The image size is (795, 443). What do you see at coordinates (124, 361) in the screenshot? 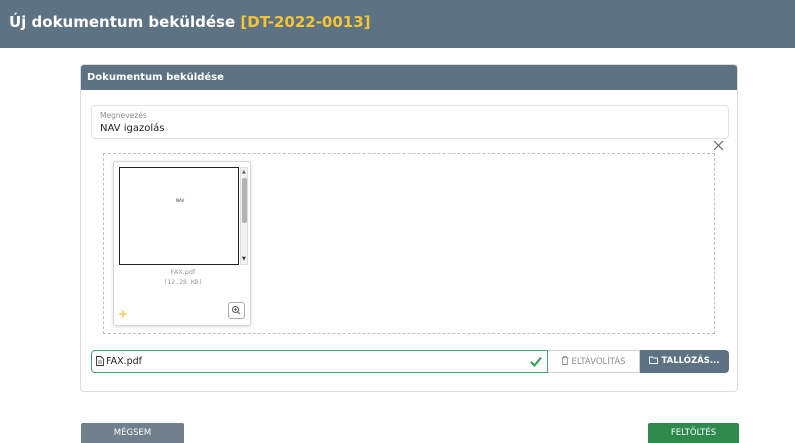
I see `file-input-value: FAX.pdf` at bounding box center [124, 361].